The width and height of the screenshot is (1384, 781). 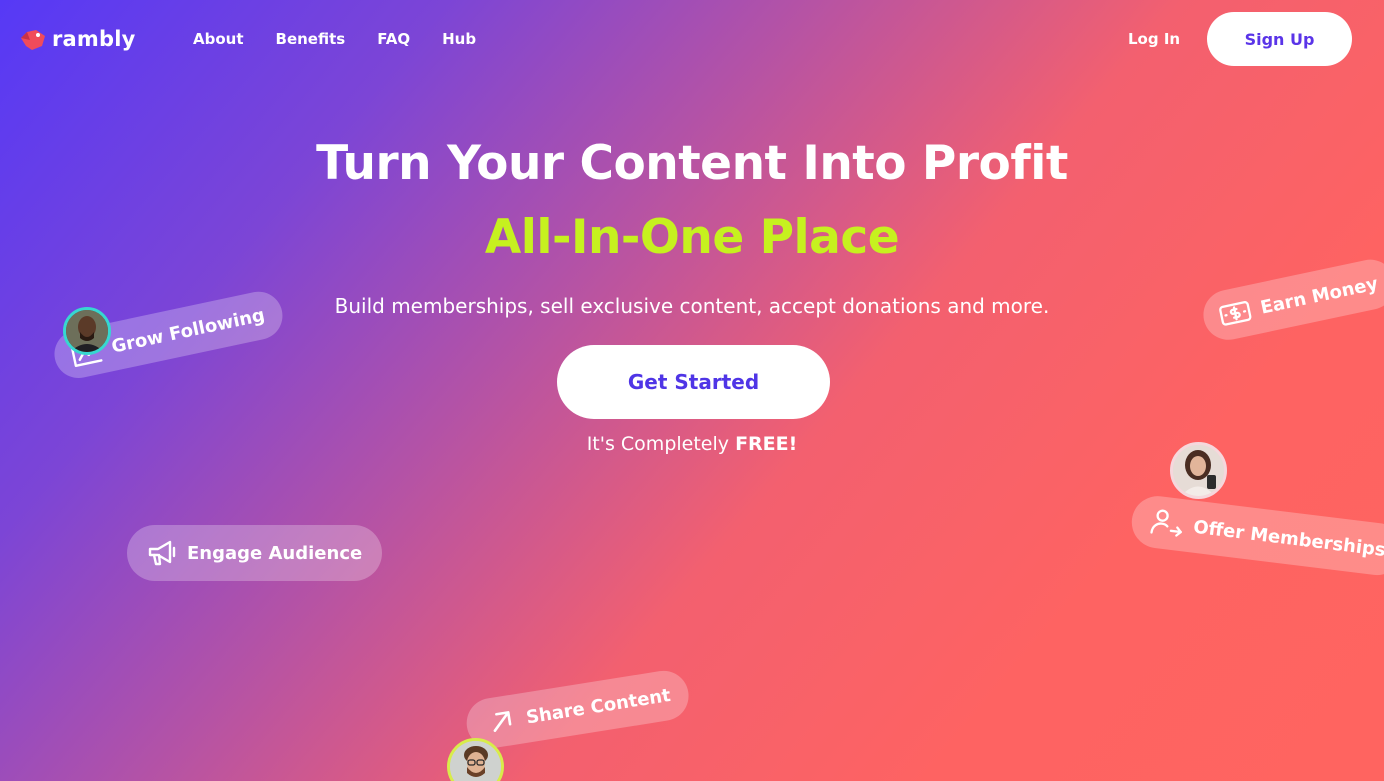 I want to click on feature-pill-offer-memberships: Offer Memberships, so click(x=1256, y=536).